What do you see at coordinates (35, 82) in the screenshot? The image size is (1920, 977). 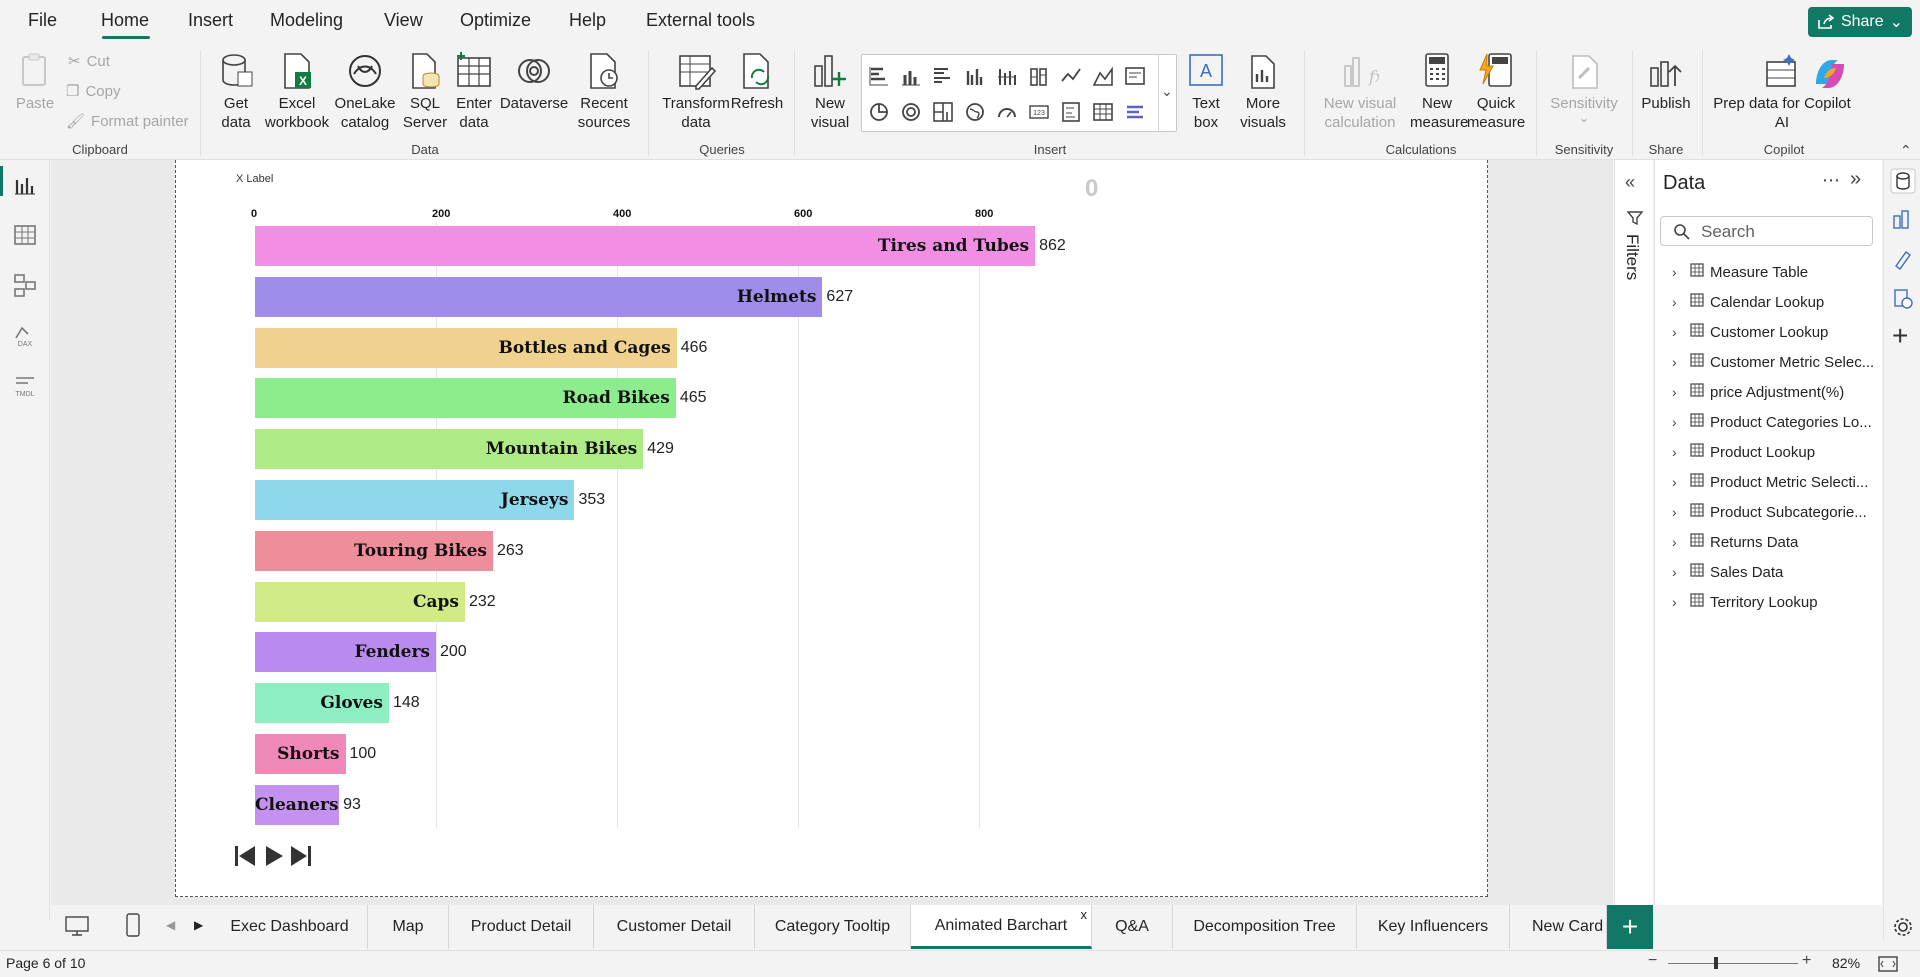 I see `paste-button: Paste` at bounding box center [35, 82].